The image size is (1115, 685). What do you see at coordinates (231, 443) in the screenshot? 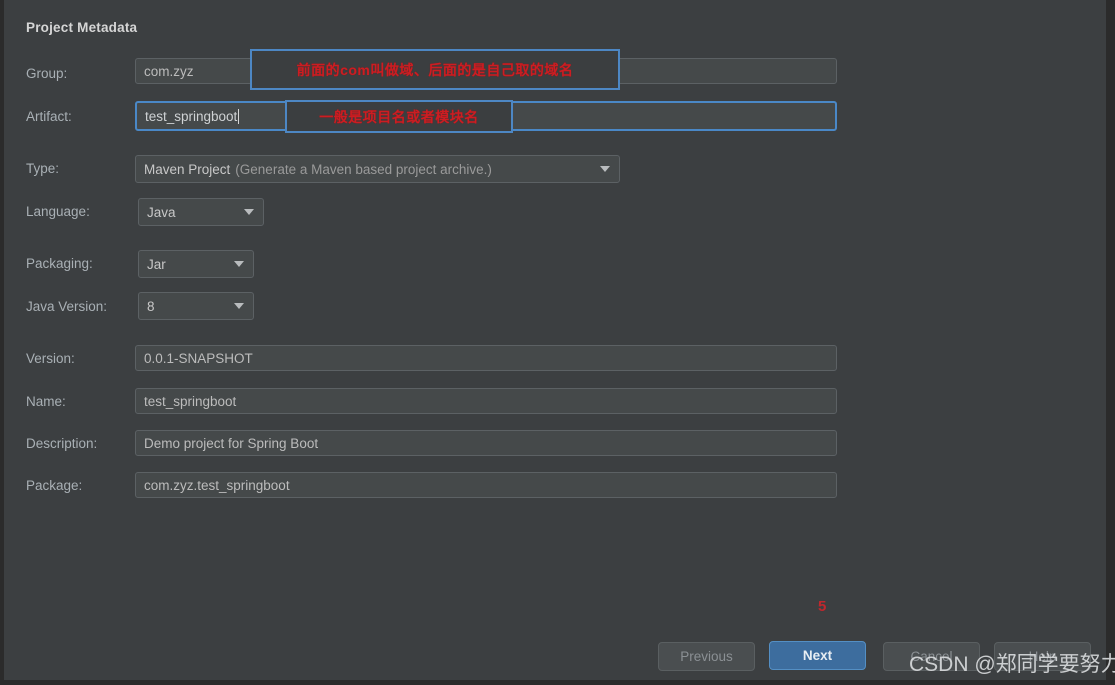
I see `description-input-value: Demo project for Spring Boot` at bounding box center [231, 443].